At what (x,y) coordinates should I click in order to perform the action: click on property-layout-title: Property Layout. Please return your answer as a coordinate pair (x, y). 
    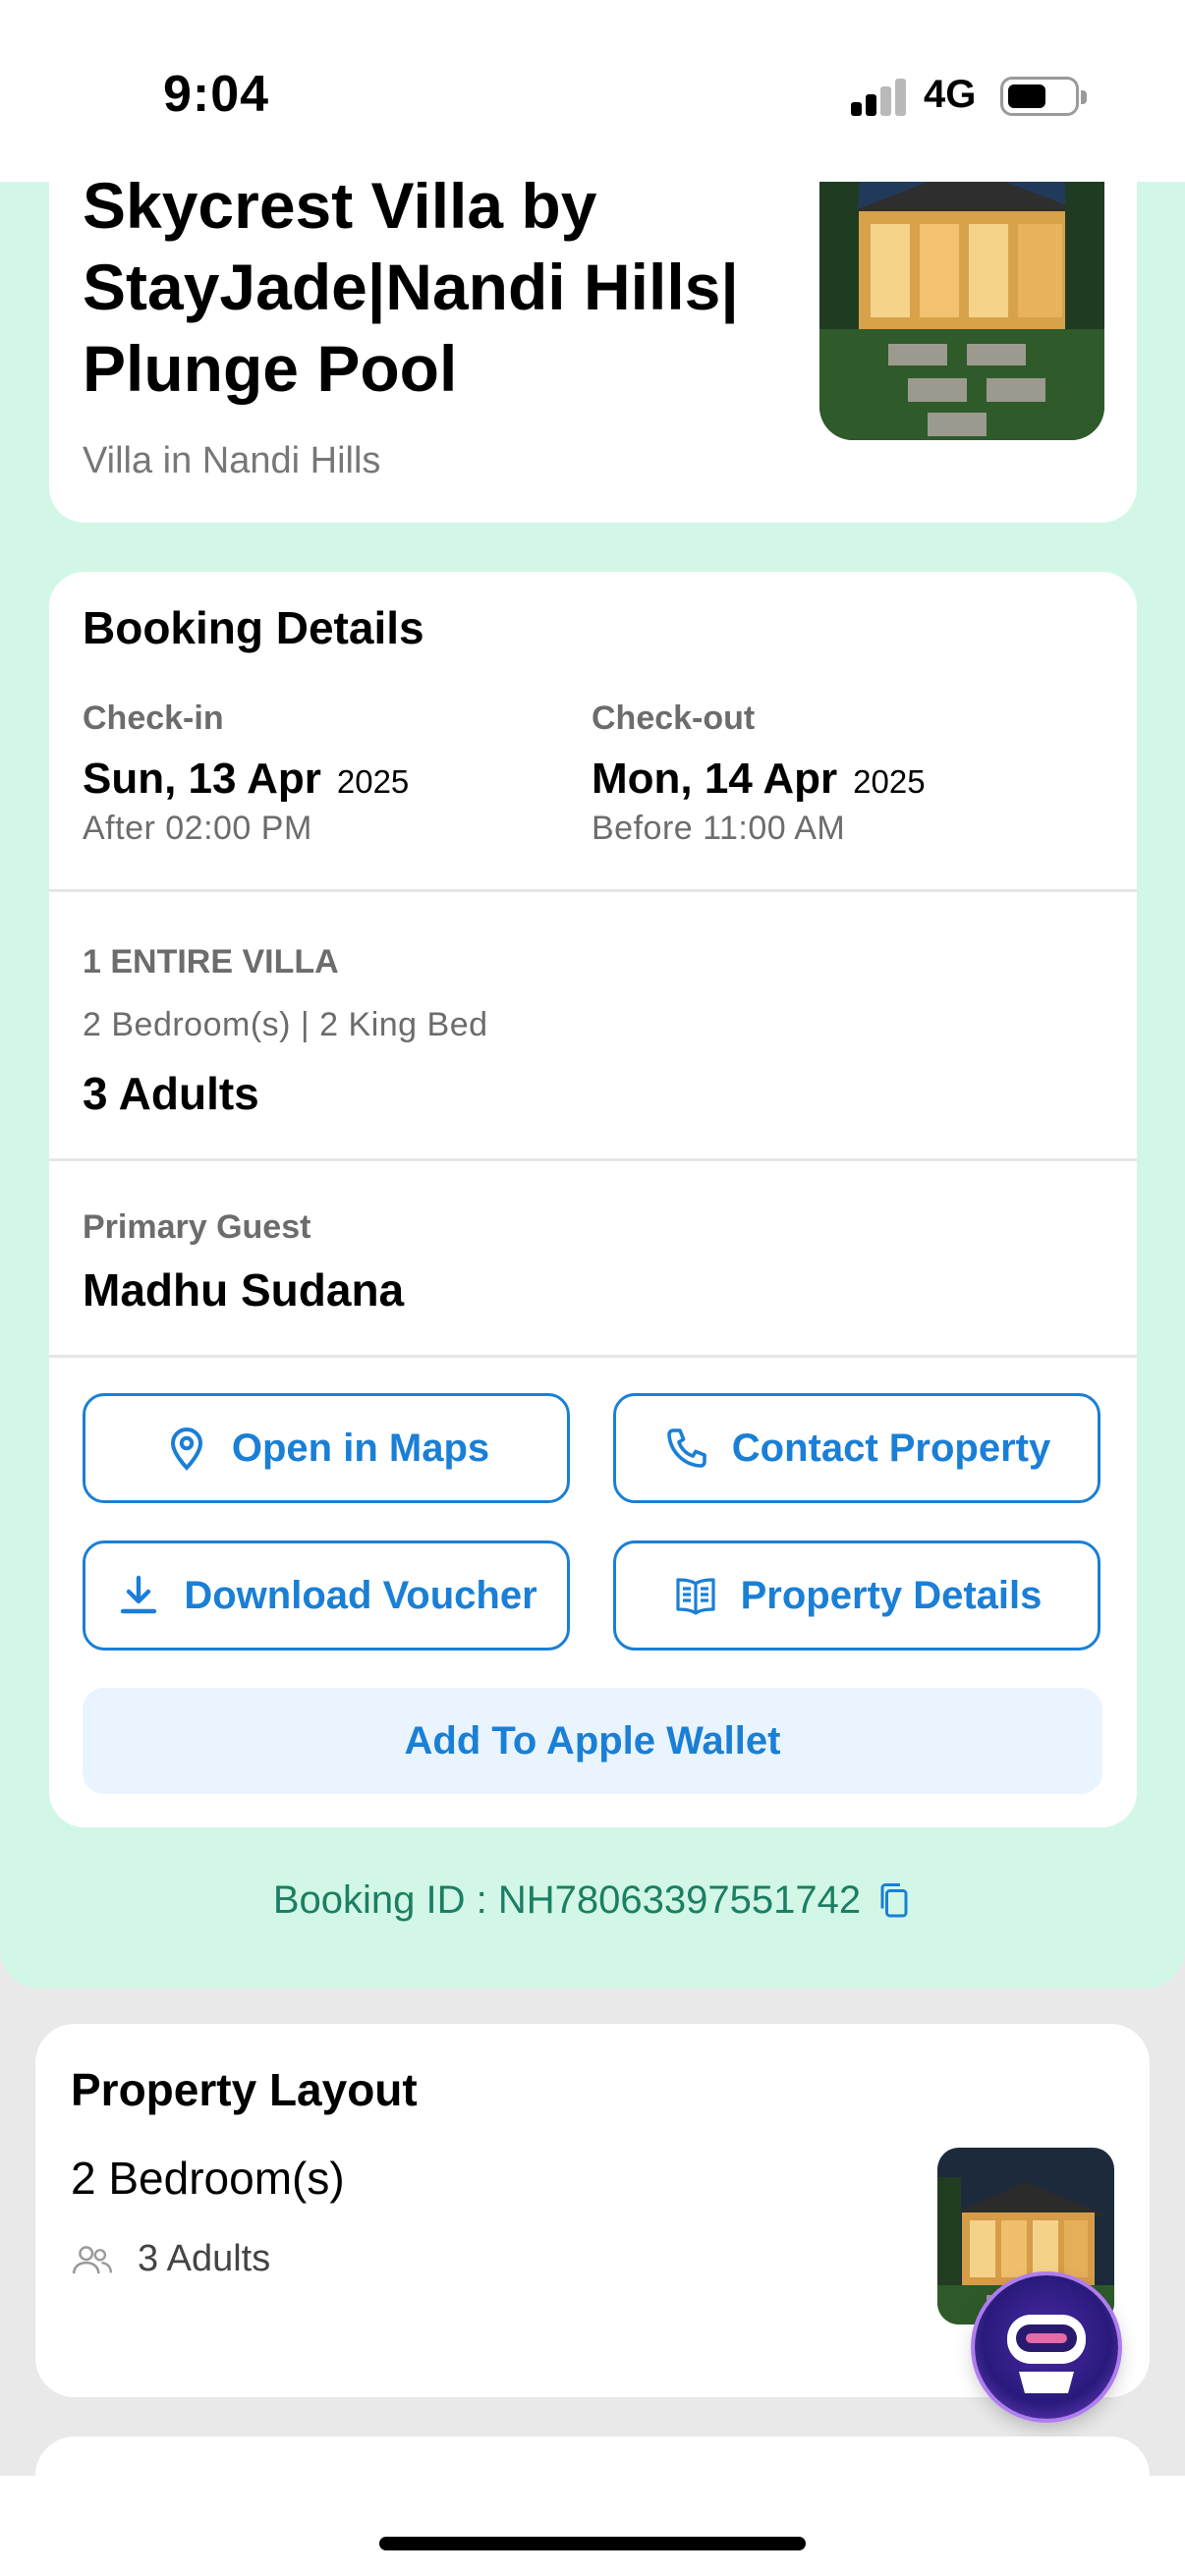
    Looking at the image, I should click on (245, 2089).